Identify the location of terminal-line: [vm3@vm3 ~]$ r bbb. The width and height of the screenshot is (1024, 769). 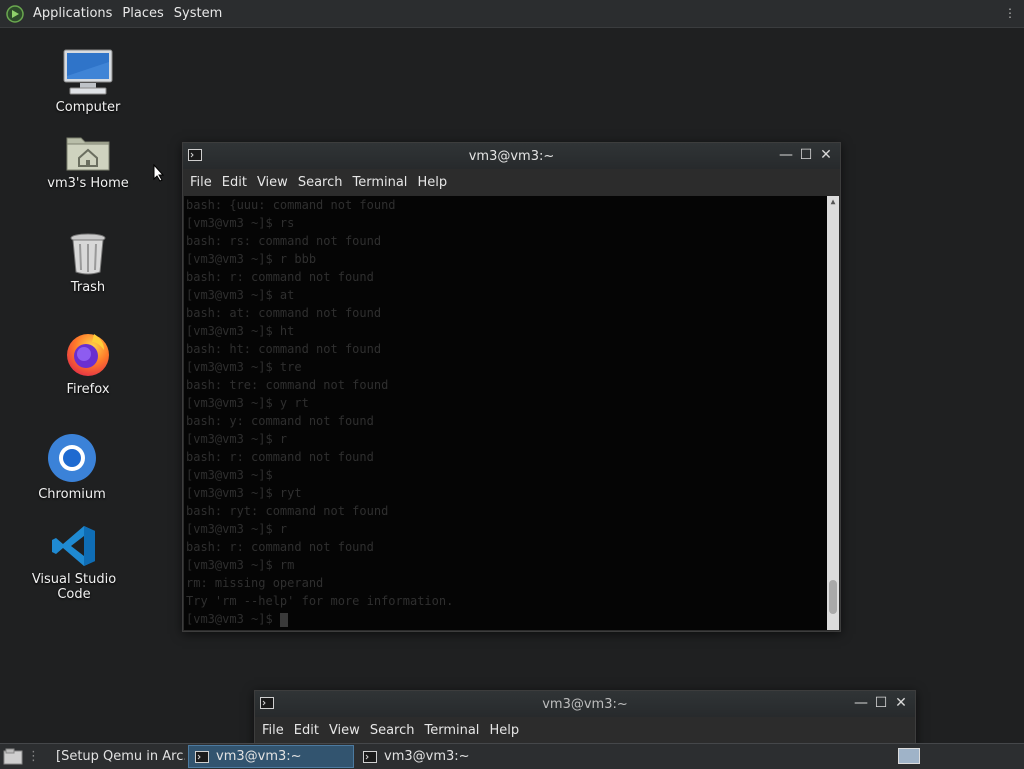
(251, 259).